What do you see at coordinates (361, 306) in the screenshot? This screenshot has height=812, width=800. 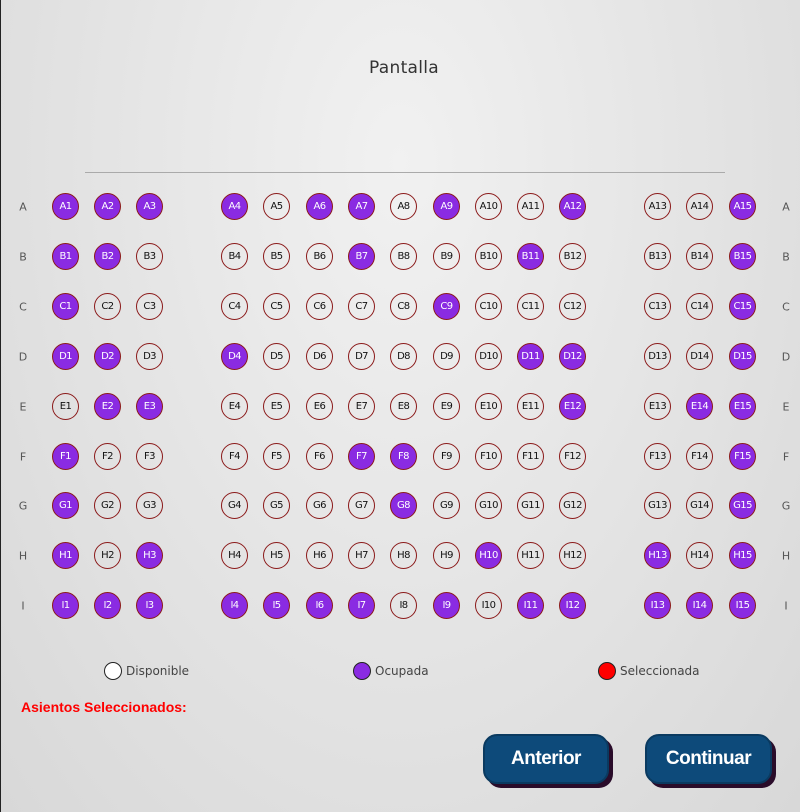 I see `seat-c7: C7` at bounding box center [361, 306].